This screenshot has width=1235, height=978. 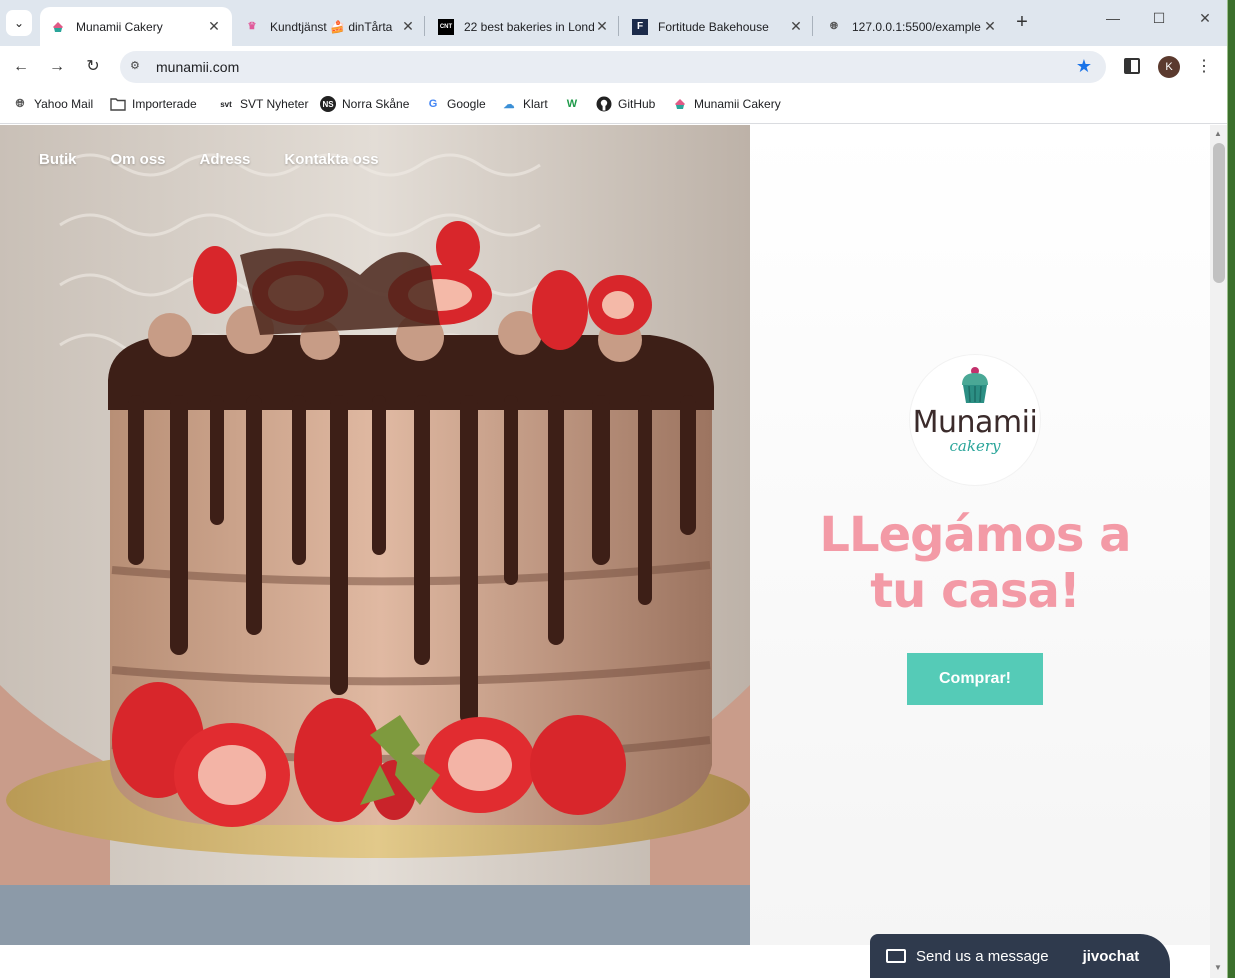 I want to click on bookmark-star-icon: ★, so click(x=1084, y=66).